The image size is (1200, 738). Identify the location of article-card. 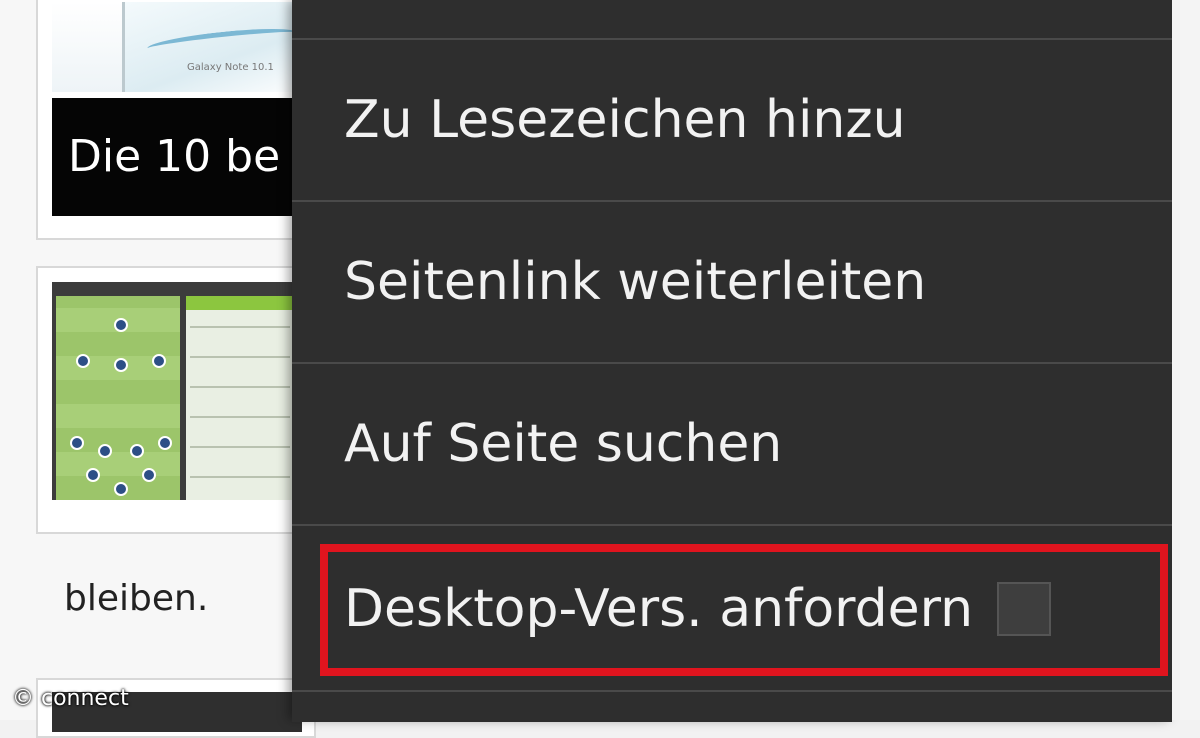
(176, 400).